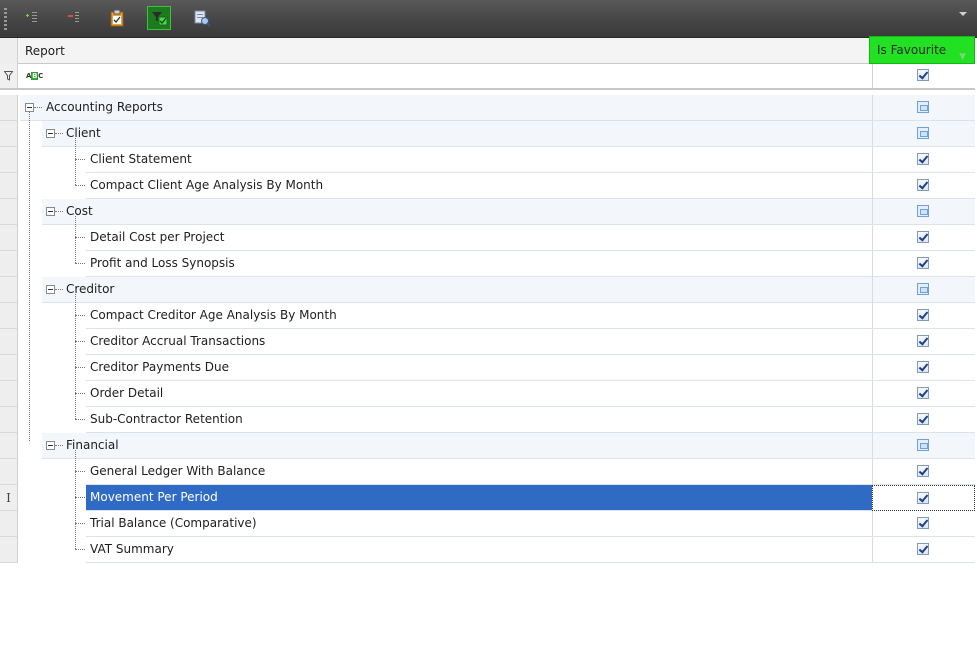 The height and width of the screenshot is (650, 977). I want to click on remove-button, so click(74, 18).